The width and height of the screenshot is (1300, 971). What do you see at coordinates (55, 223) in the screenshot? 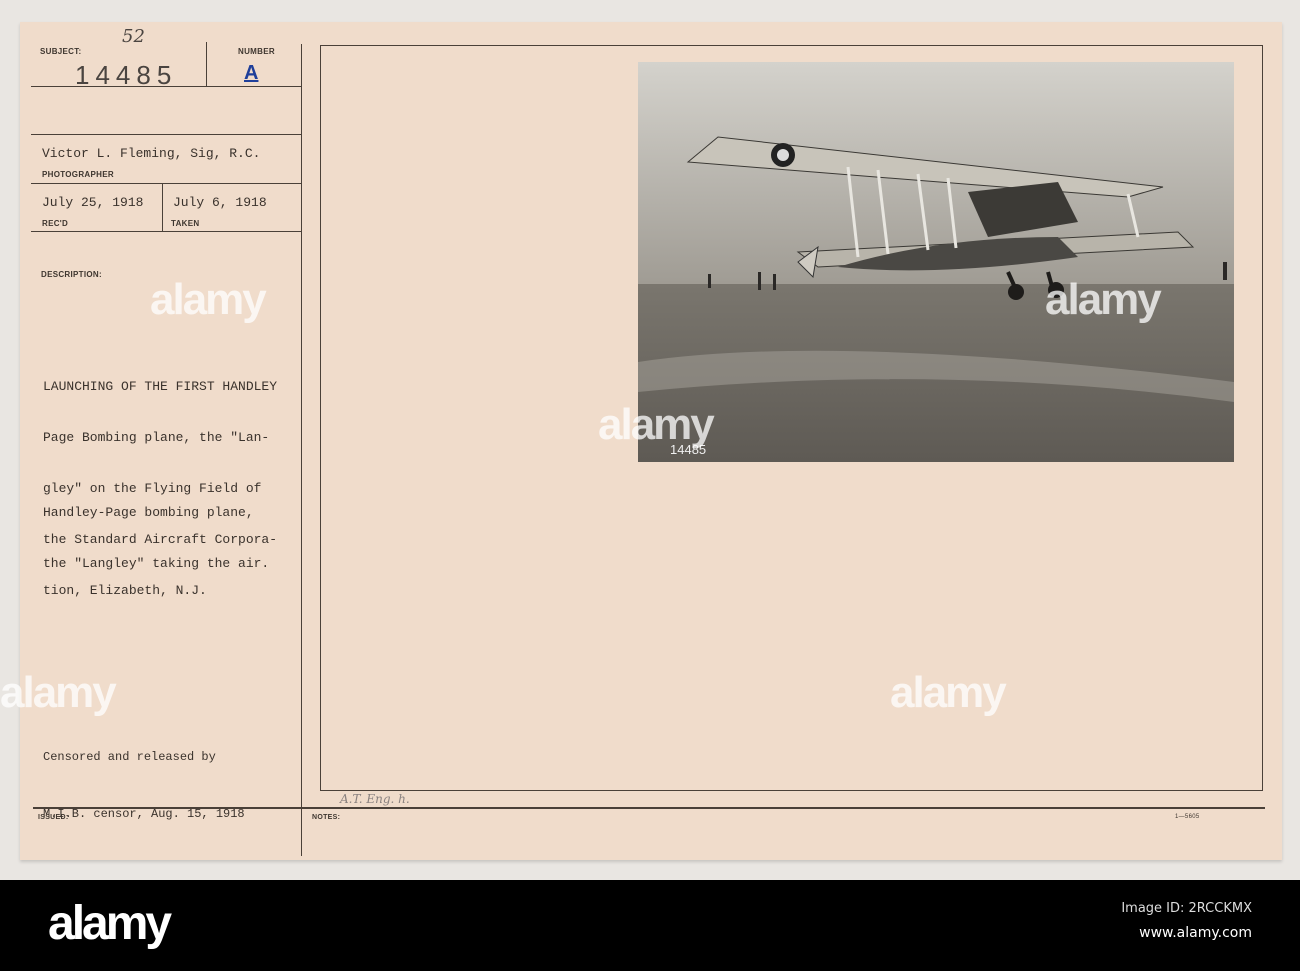
I see `received-label: REC'D` at bounding box center [55, 223].